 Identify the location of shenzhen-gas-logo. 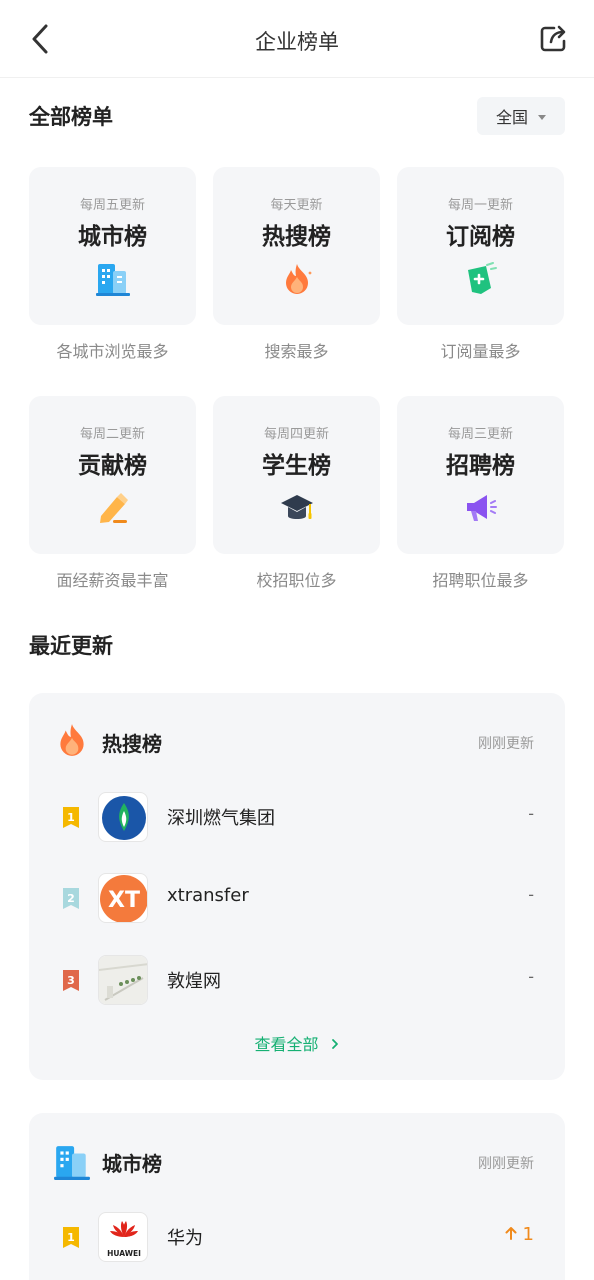
(124, 818).